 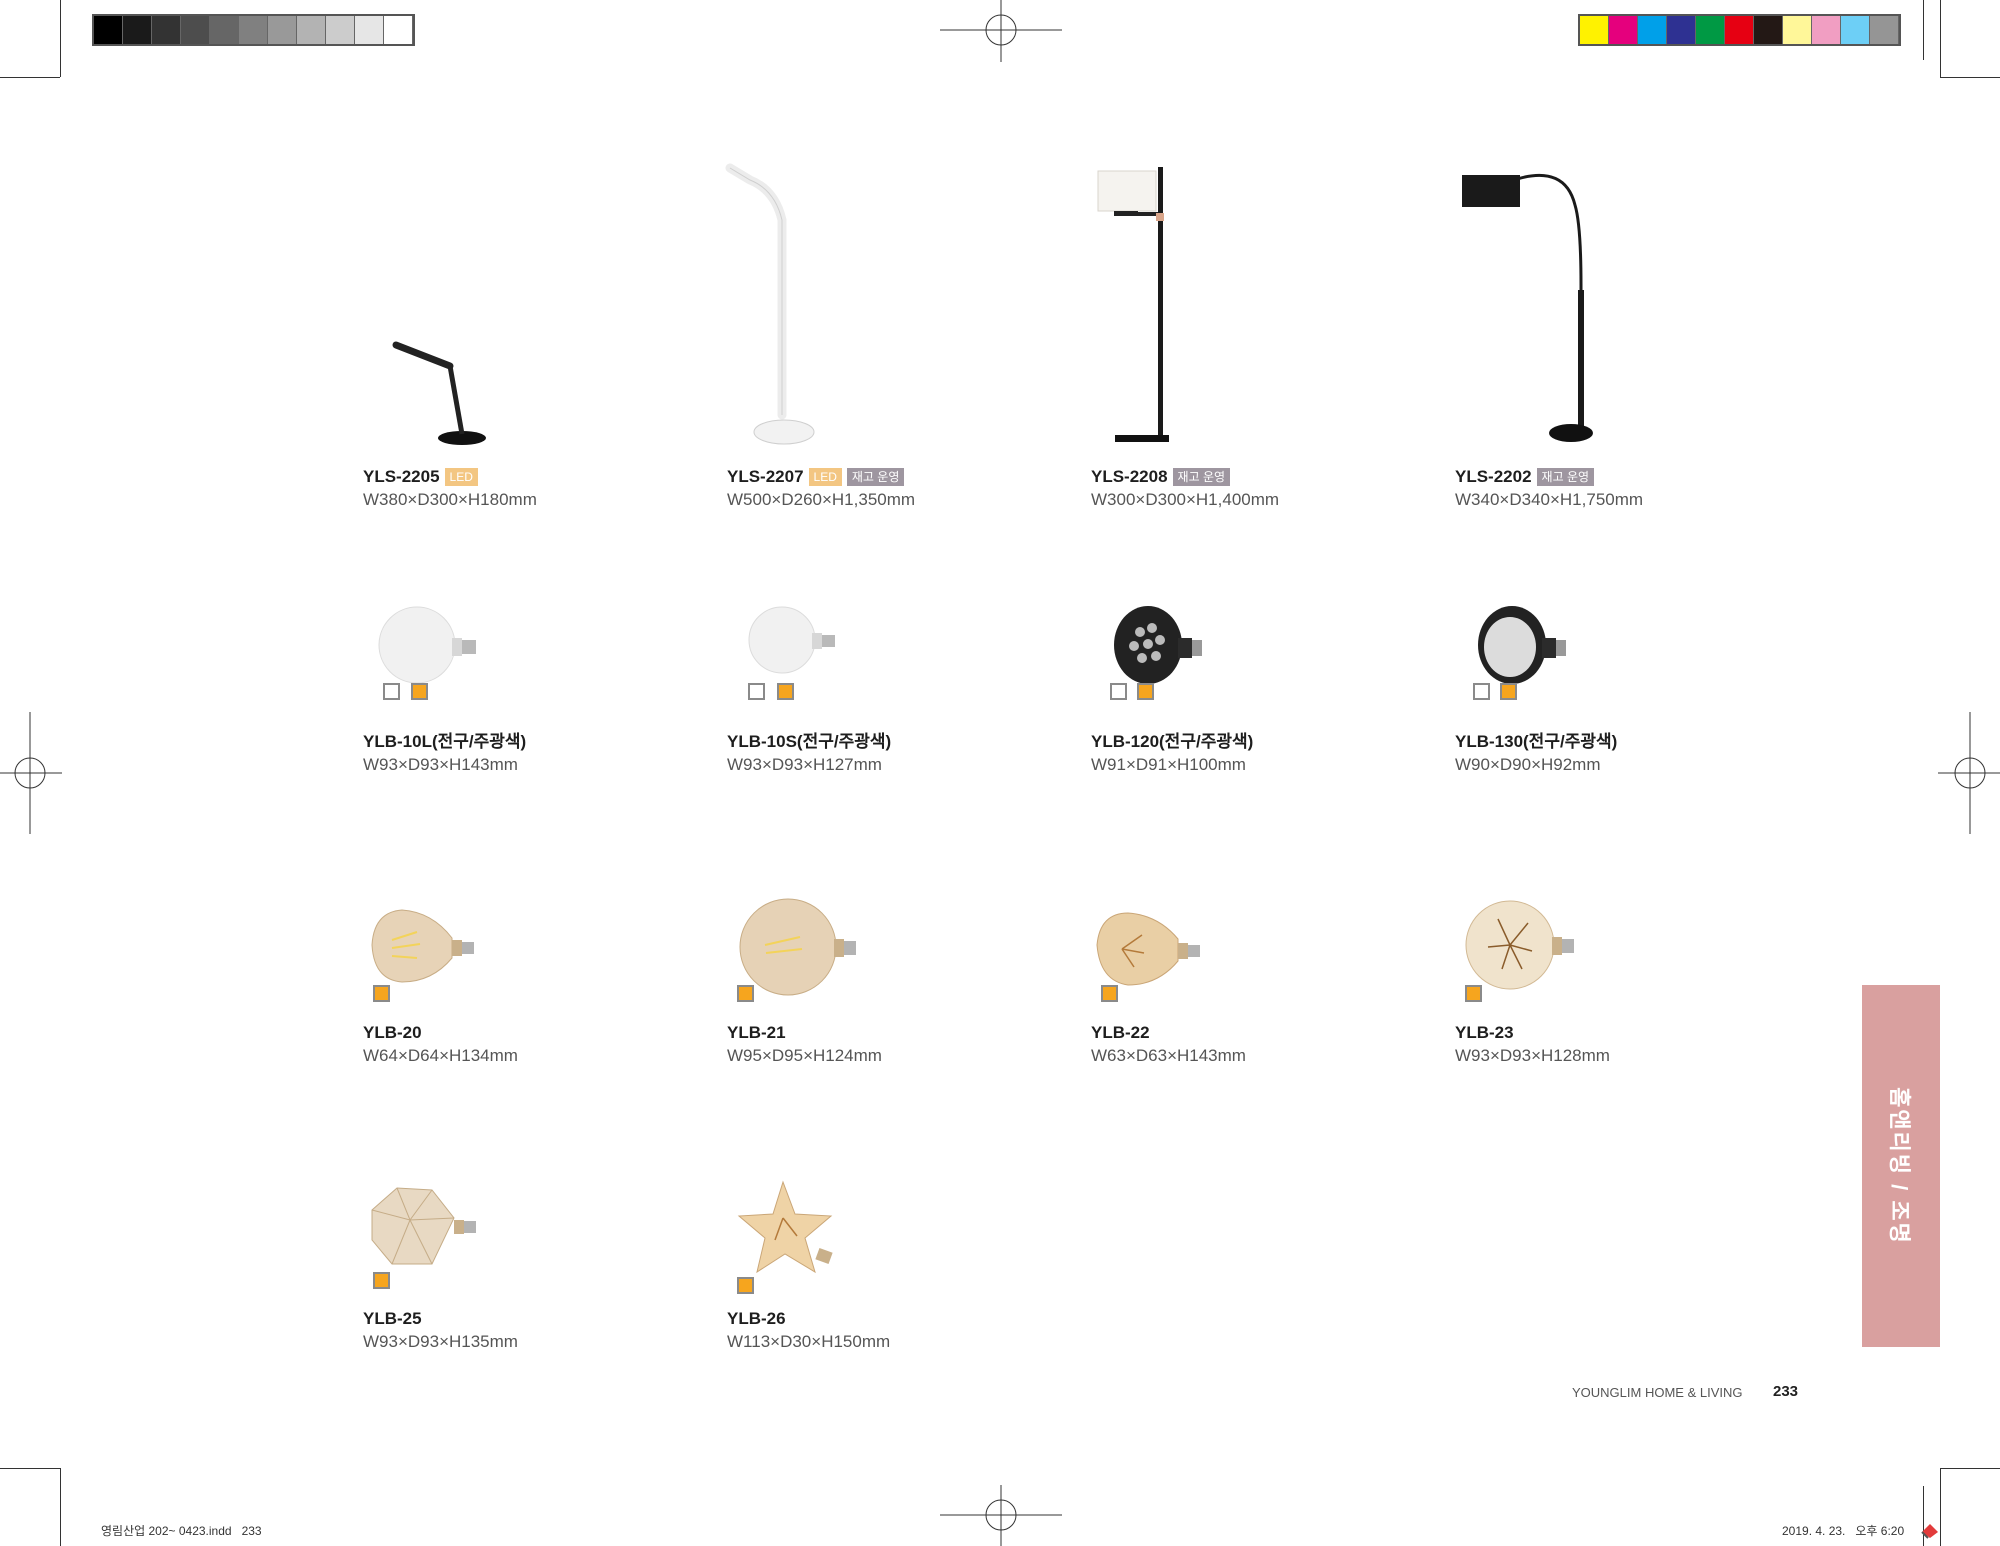 I want to click on product-name-row: YLB-21, so click(x=892, y=1033).